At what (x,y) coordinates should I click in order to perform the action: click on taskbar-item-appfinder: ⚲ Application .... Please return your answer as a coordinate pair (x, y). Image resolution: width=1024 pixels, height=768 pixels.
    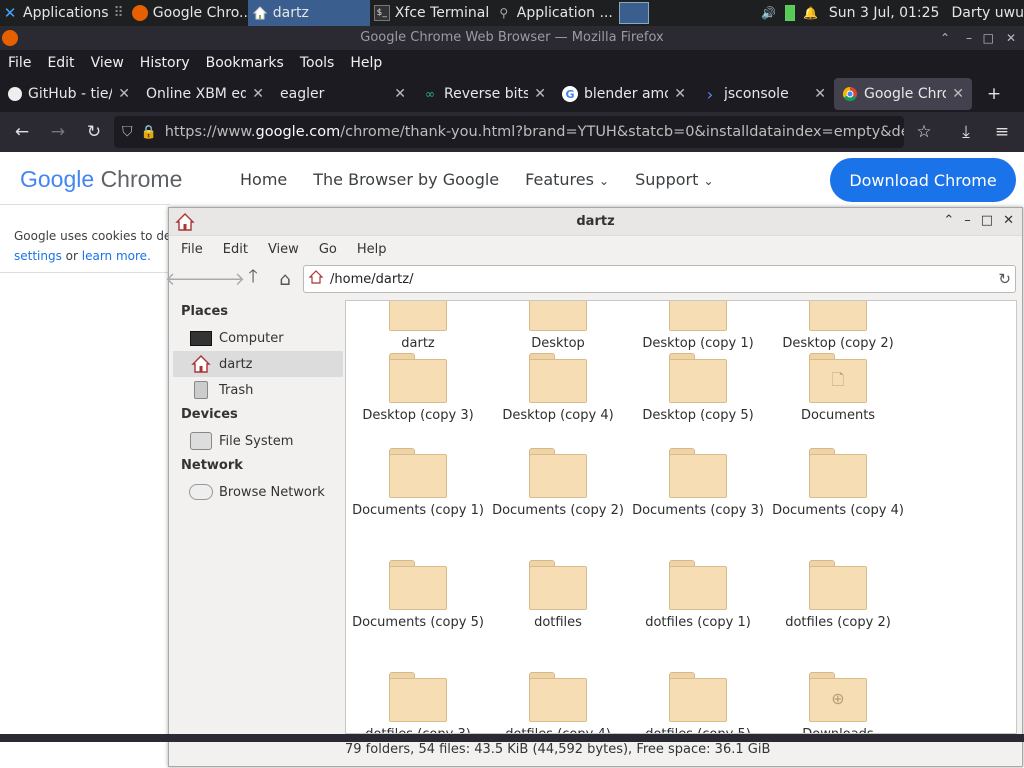
    Looking at the image, I should click on (553, 13).